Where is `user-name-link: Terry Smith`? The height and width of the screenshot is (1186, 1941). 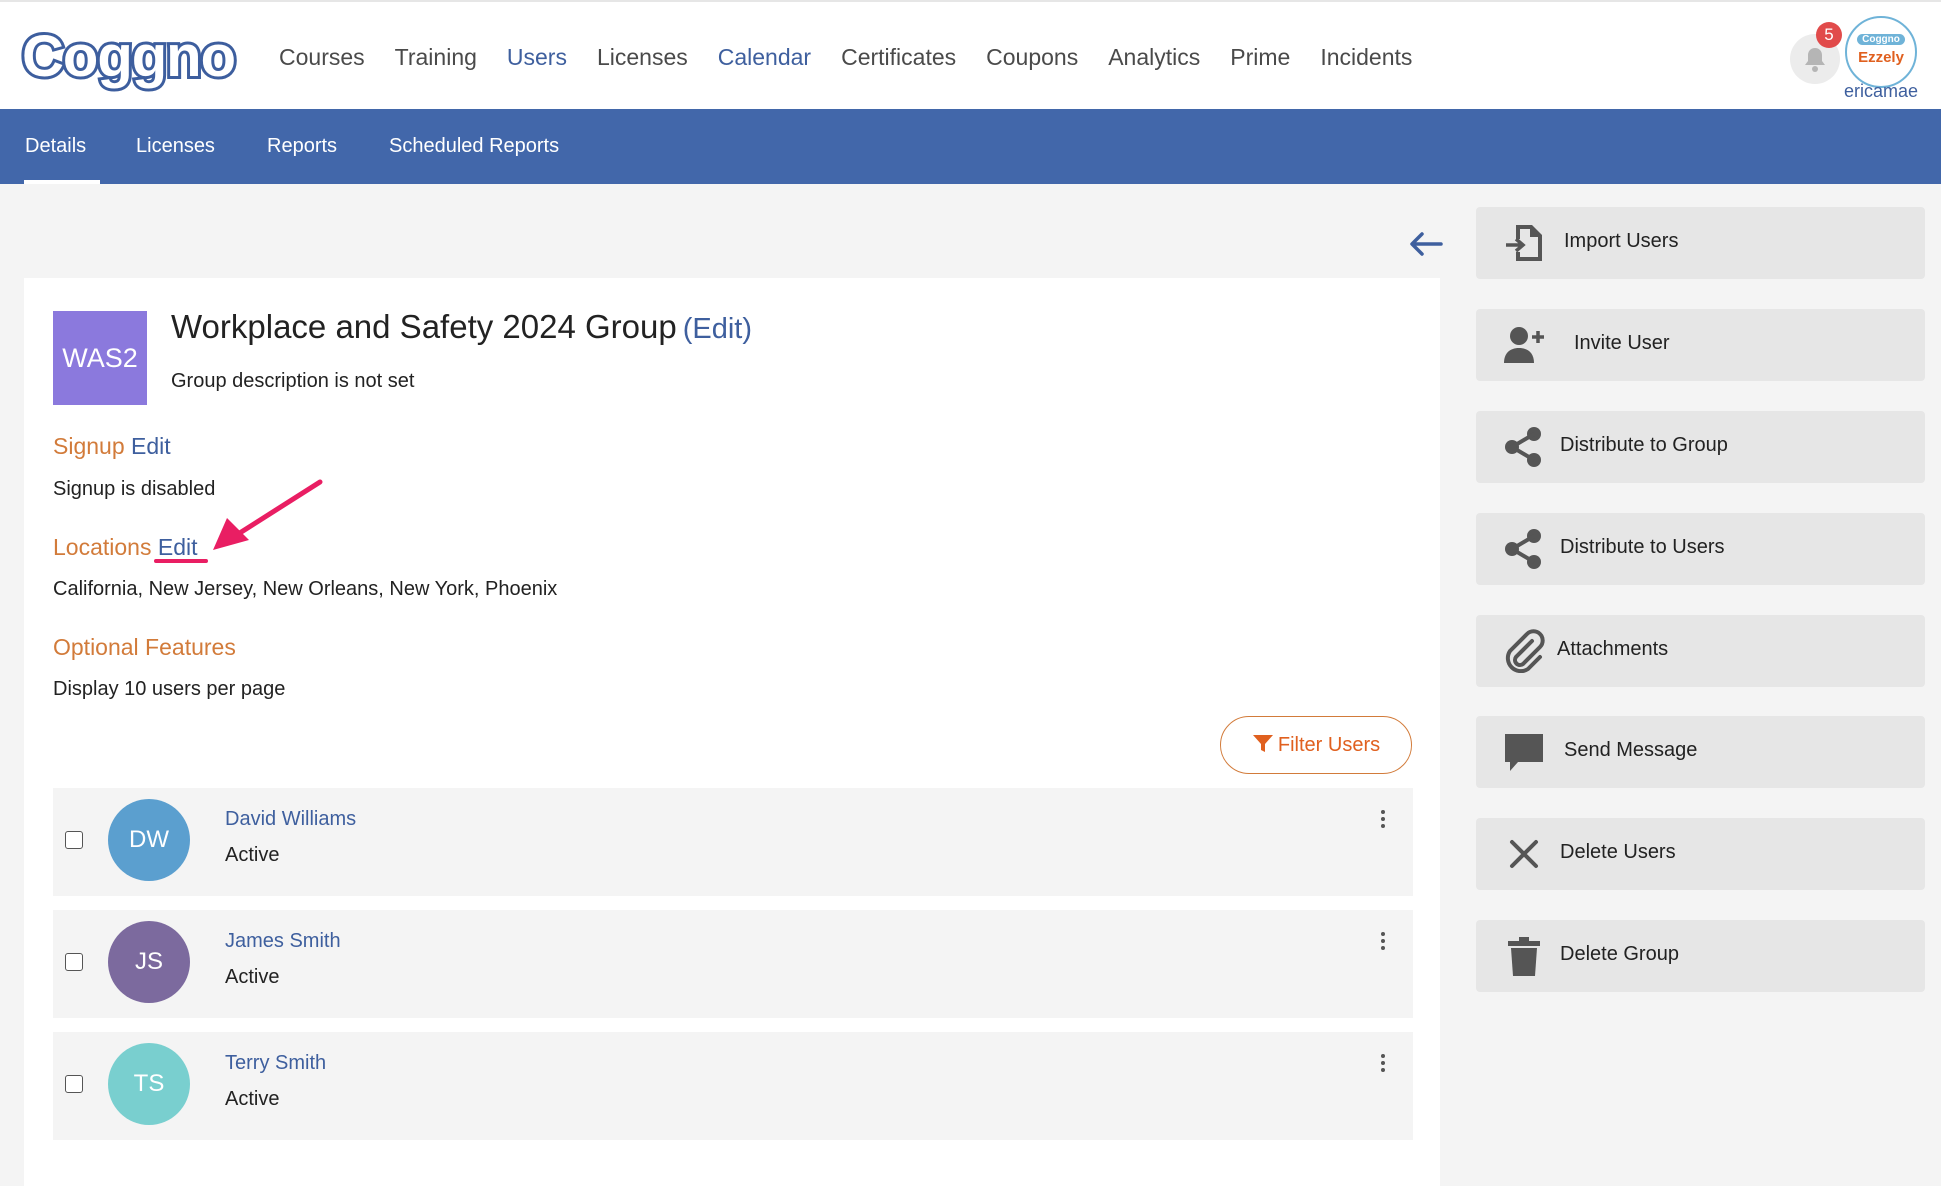 user-name-link: Terry Smith is located at coordinates (275, 1063).